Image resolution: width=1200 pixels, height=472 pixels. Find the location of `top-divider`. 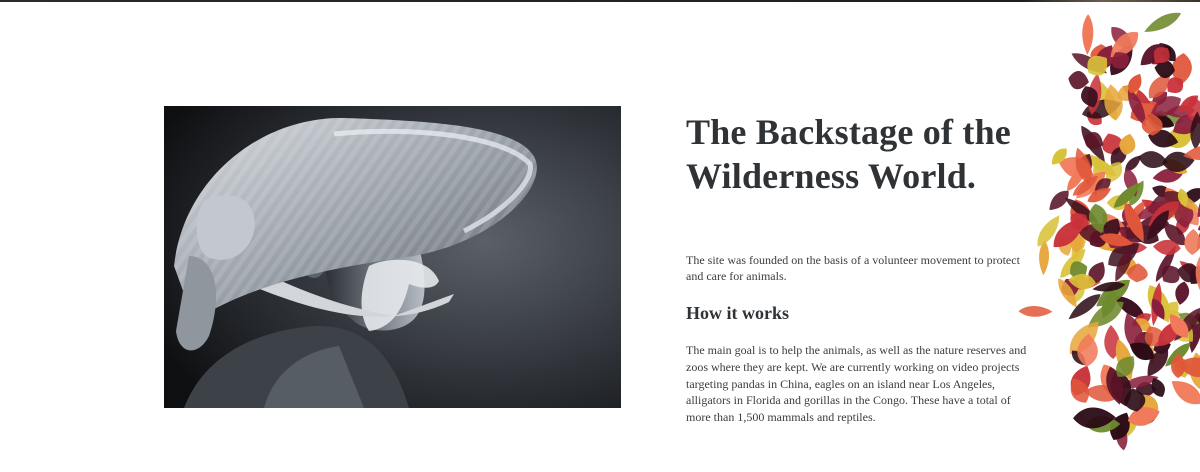

top-divider is located at coordinates (600, 1).